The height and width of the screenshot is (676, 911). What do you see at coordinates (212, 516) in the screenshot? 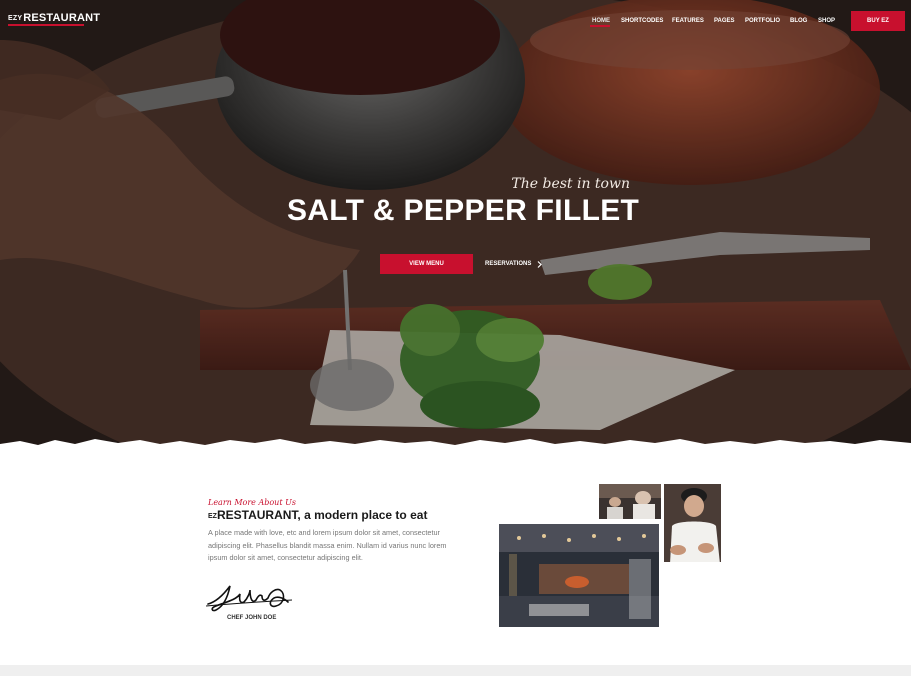
I see `about-title-ez: EZ` at bounding box center [212, 516].